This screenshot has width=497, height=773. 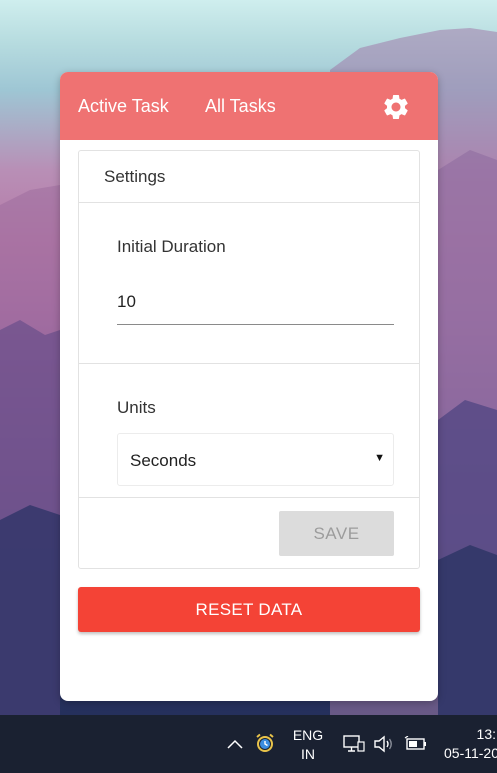 I want to click on volume-icon, so click(x=384, y=744).